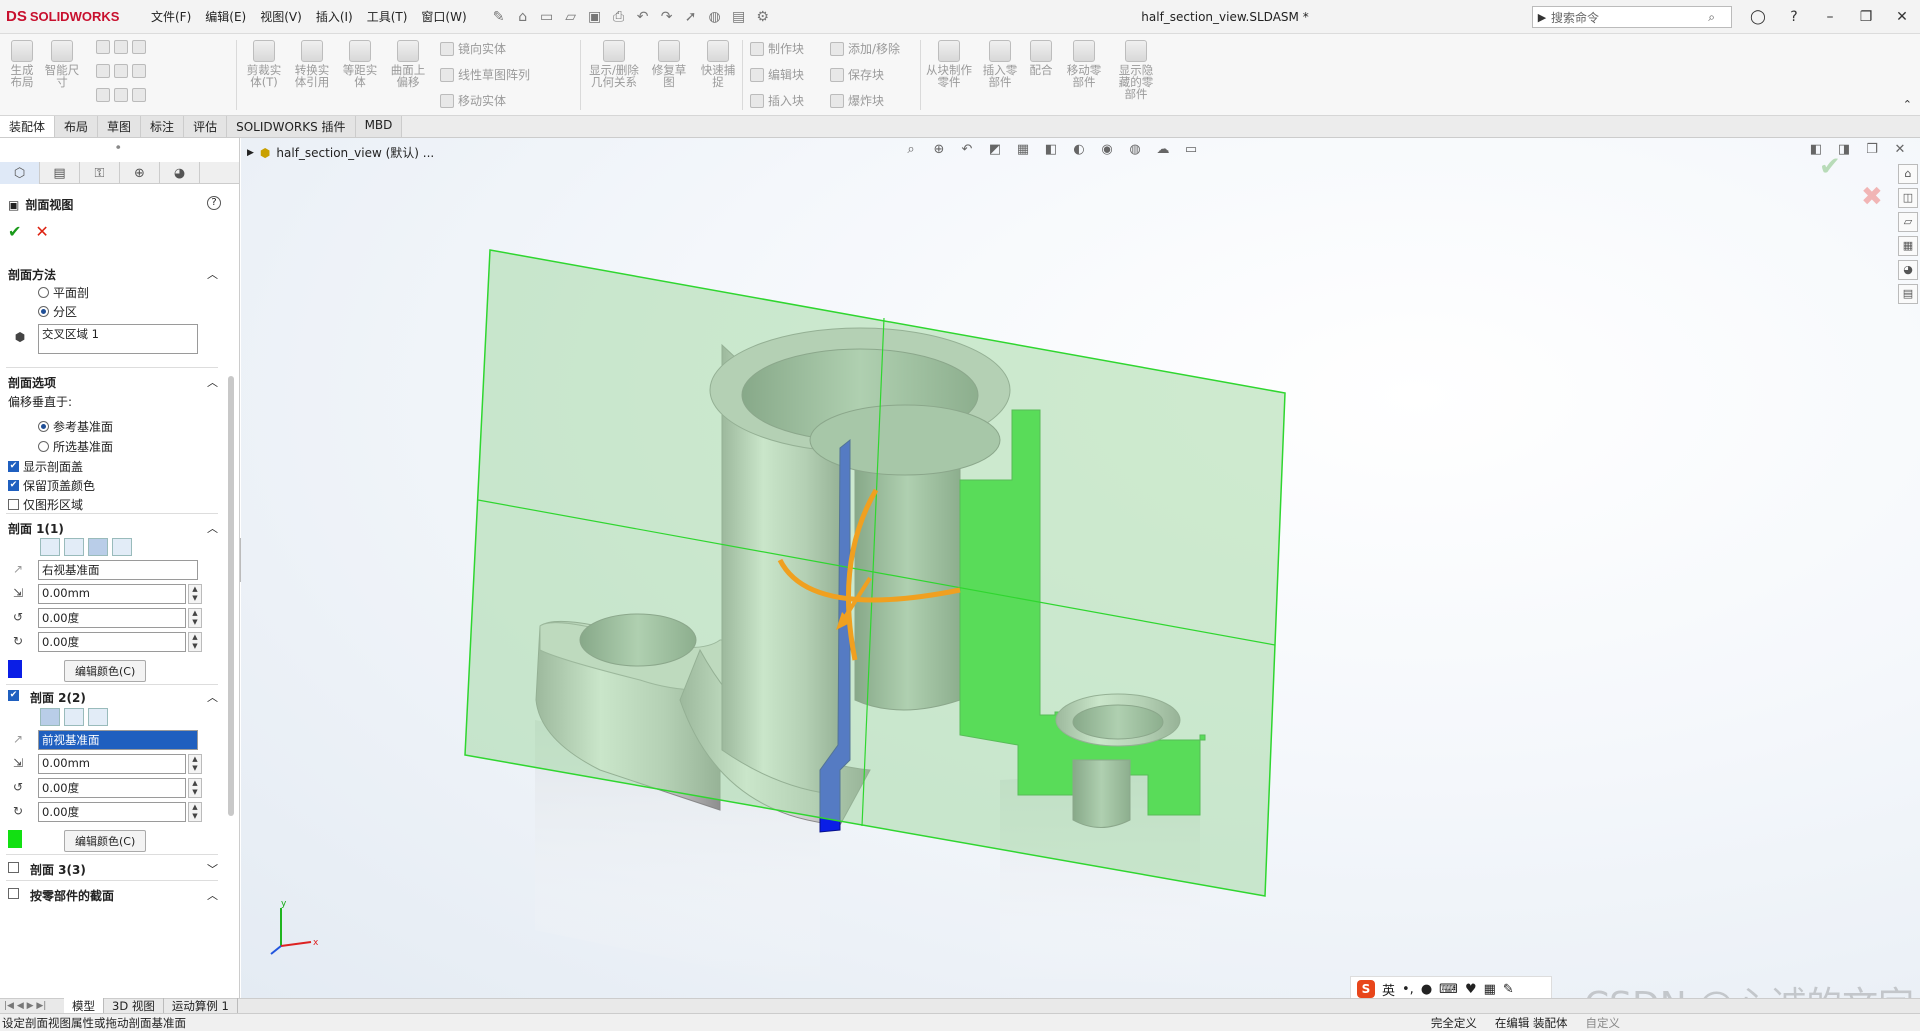 The height and width of the screenshot is (1031, 1920). What do you see at coordinates (121, 95) in the screenshot?
I see `slot-tool` at bounding box center [121, 95].